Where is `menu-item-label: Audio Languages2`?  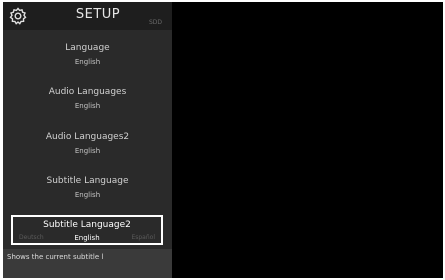 menu-item-label: Audio Languages2 is located at coordinates (87, 137).